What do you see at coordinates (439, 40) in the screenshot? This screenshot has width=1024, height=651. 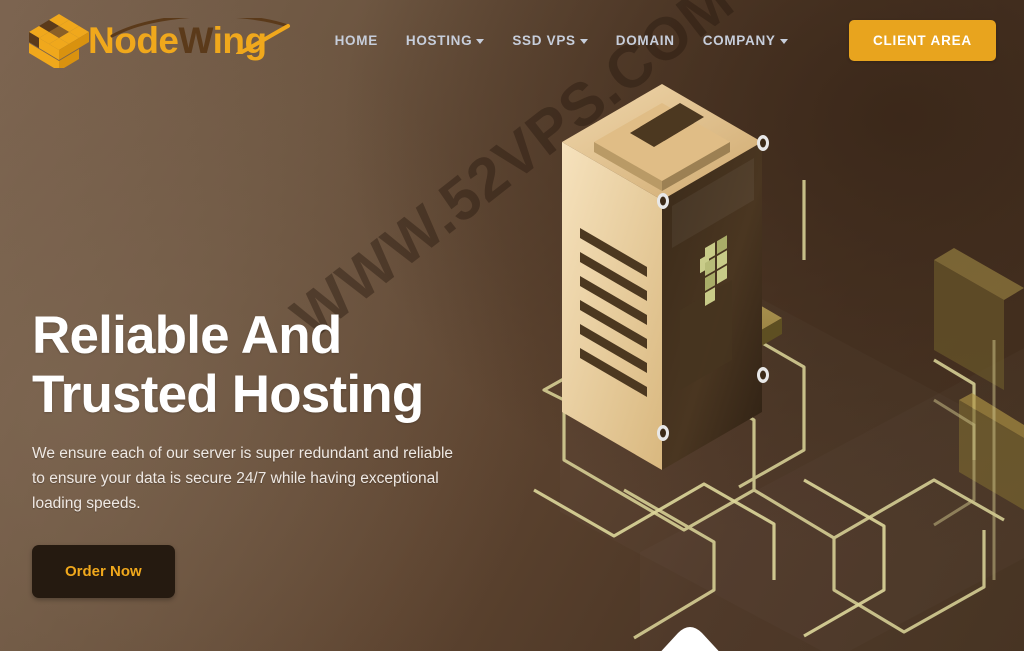 I see `nav-label: HOSTING` at bounding box center [439, 40].